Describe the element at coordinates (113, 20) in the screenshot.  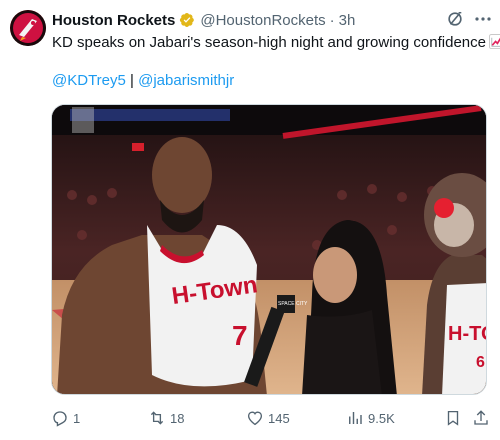
I see `author-name: Houston Rockets` at that location.